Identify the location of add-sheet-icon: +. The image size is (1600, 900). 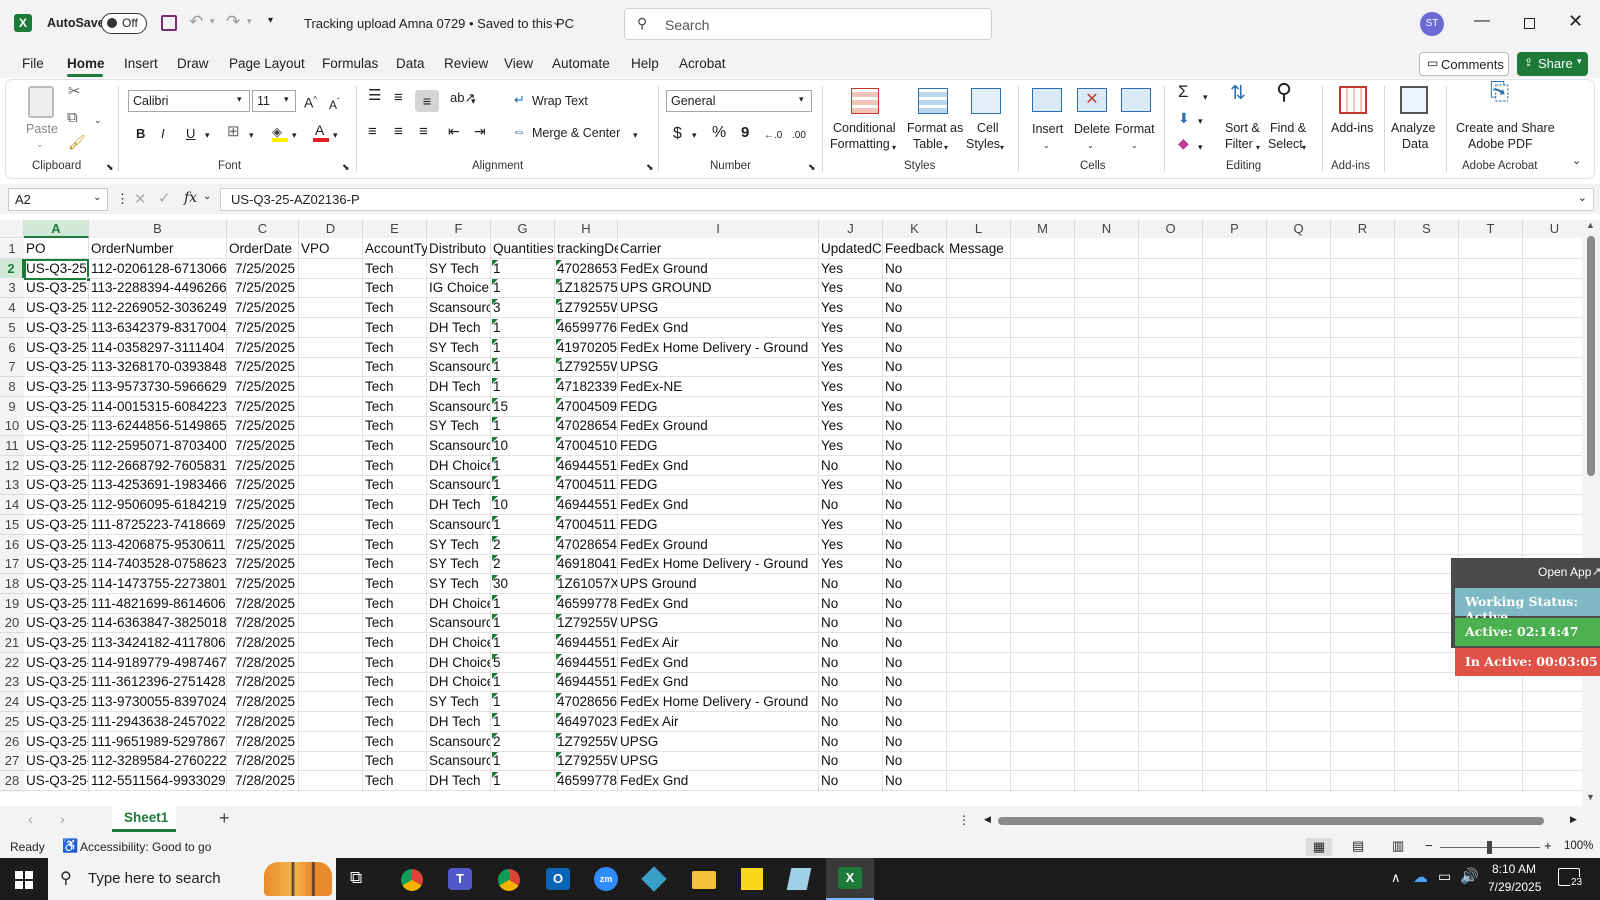
(224, 818).